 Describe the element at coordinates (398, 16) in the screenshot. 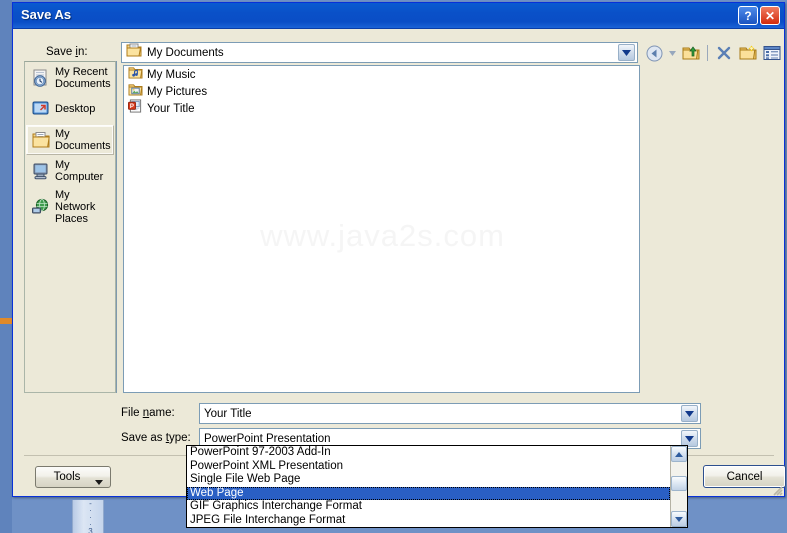

I see `dialog-titlebar: Save As ? ✕` at that location.